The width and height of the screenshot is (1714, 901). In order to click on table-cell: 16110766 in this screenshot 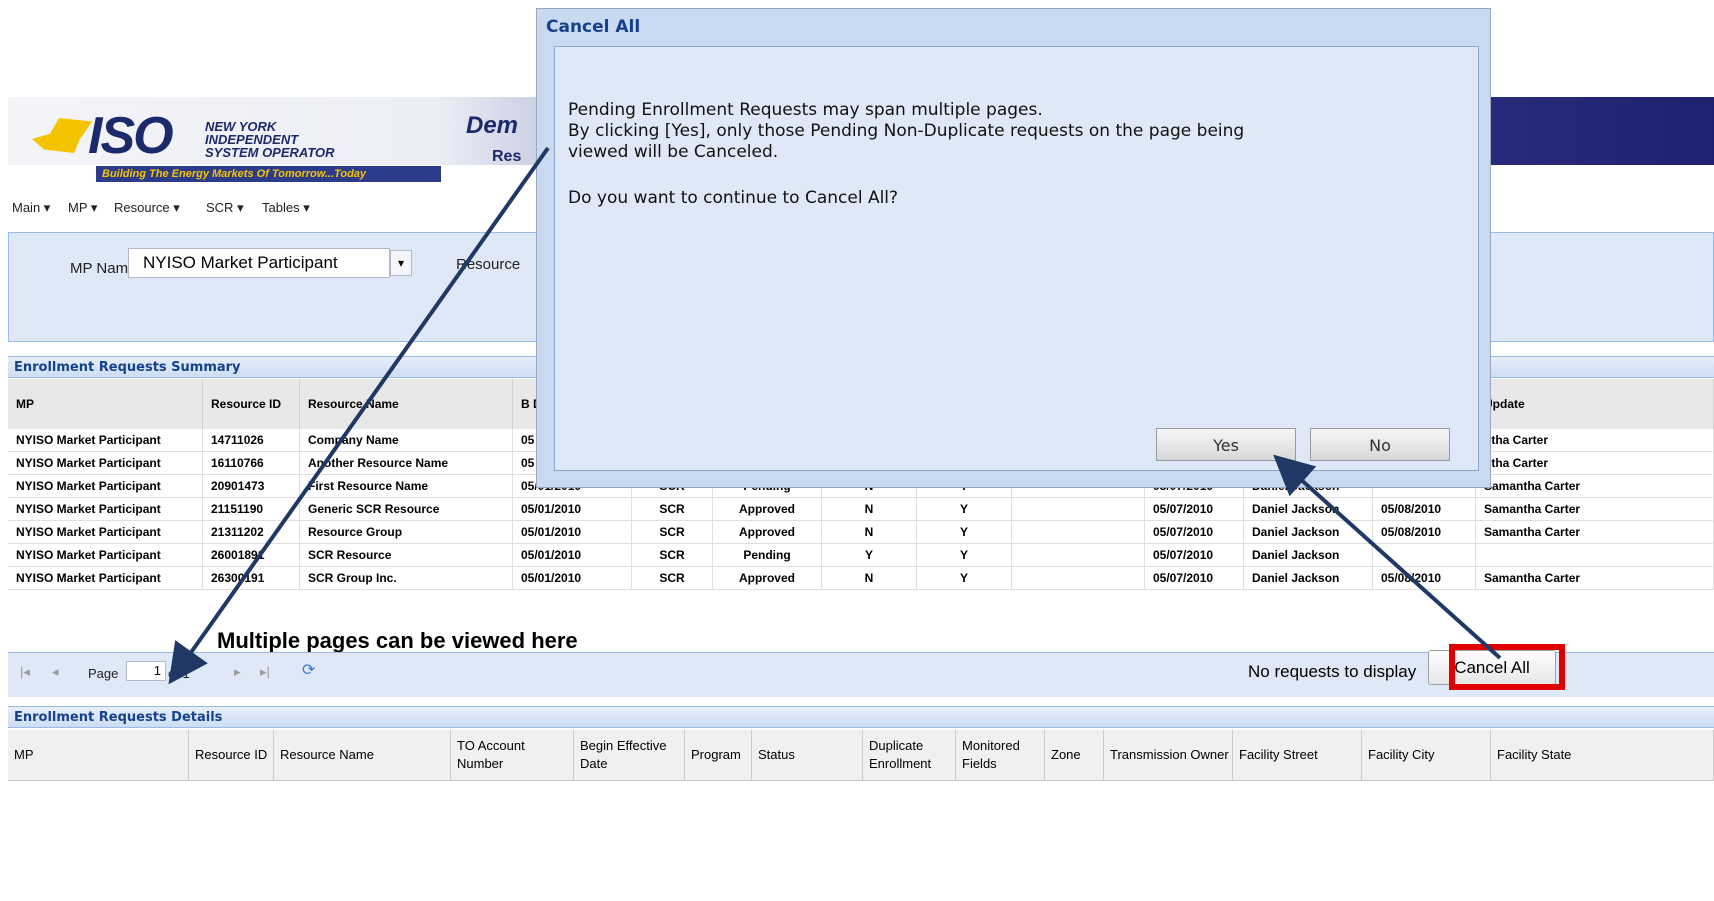, I will do `click(251, 463)`.